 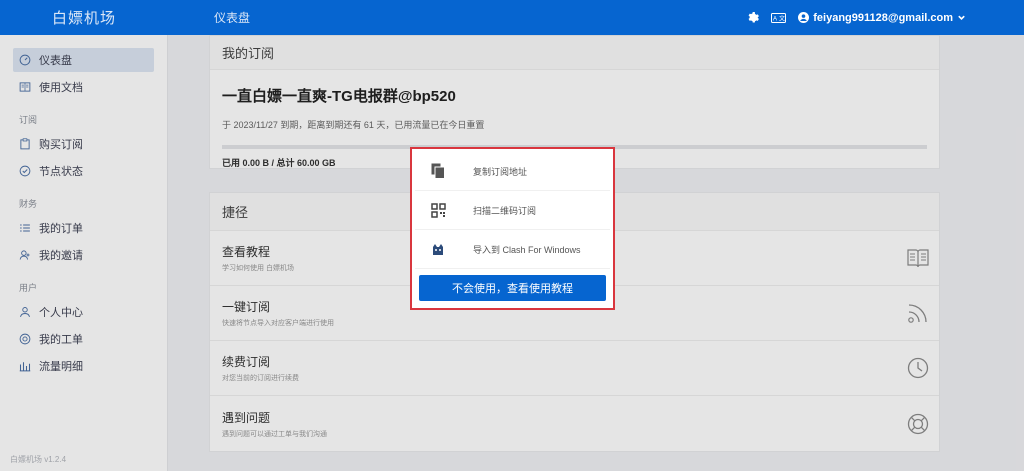 I want to click on copy-subscription-option: 复制订阅地址, so click(x=512, y=171).